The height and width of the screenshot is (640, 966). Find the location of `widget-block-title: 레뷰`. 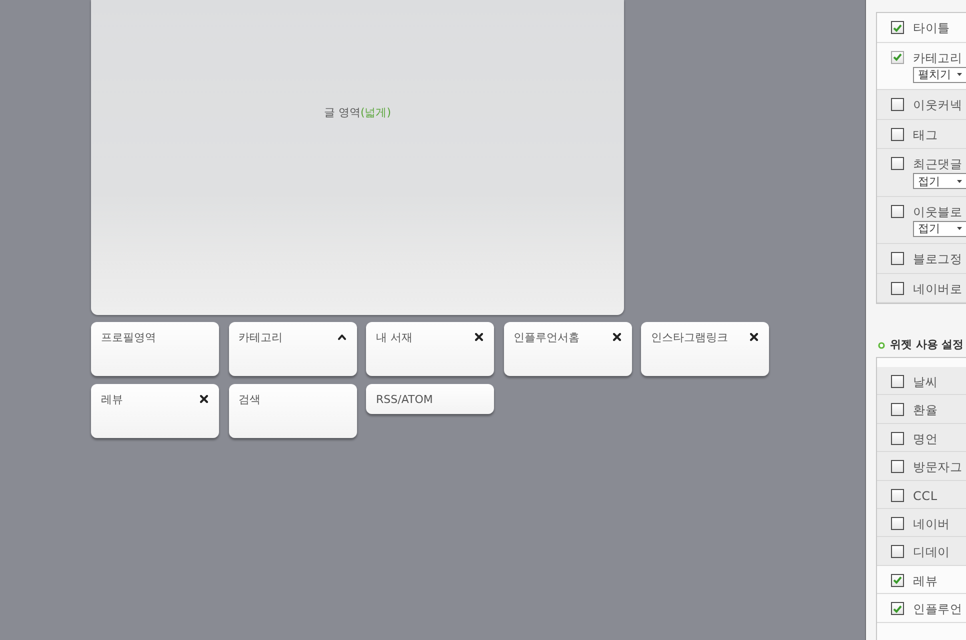

widget-block-title: 레뷰 is located at coordinates (112, 400).